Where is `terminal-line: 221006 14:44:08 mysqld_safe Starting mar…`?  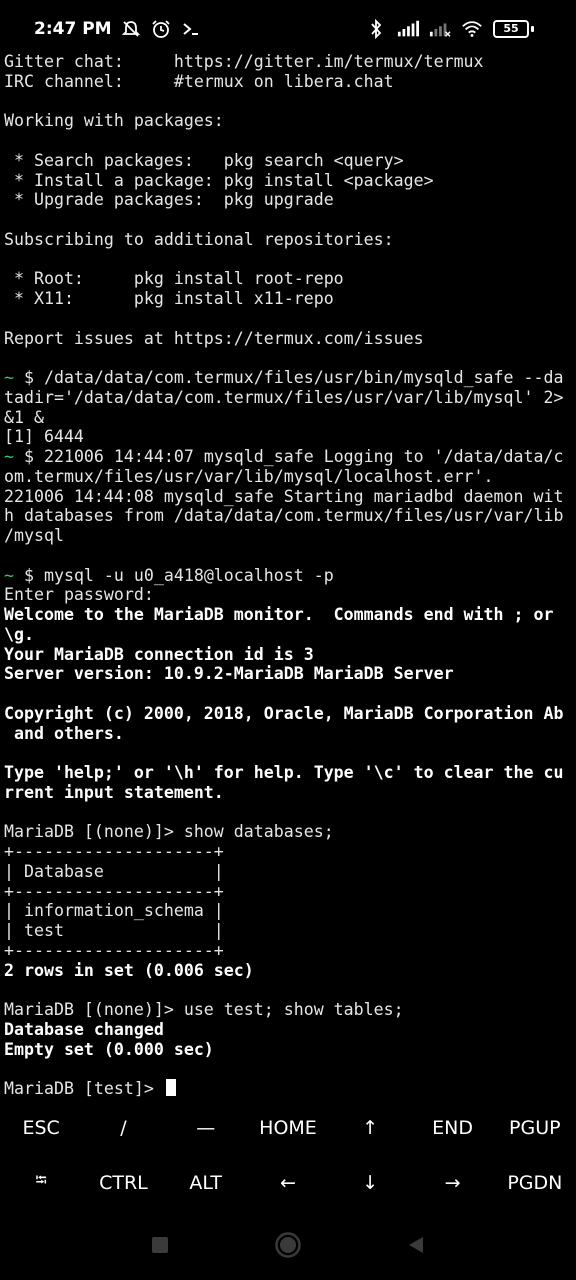
terminal-line: 221006 14:44:08 mysqld_safe Starting mar… is located at coordinates (290, 497).